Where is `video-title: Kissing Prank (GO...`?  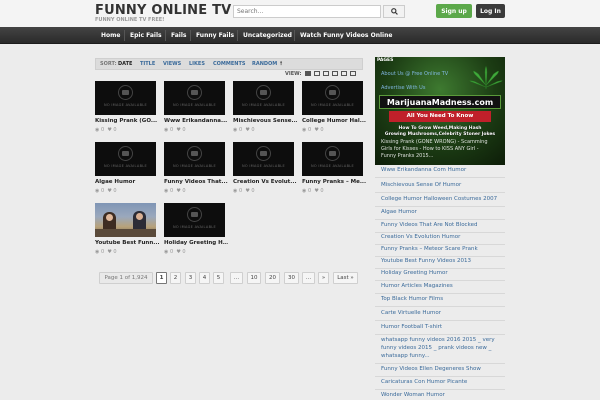
video-title: Kissing Prank (GO... is located at coordinates (127, 121).